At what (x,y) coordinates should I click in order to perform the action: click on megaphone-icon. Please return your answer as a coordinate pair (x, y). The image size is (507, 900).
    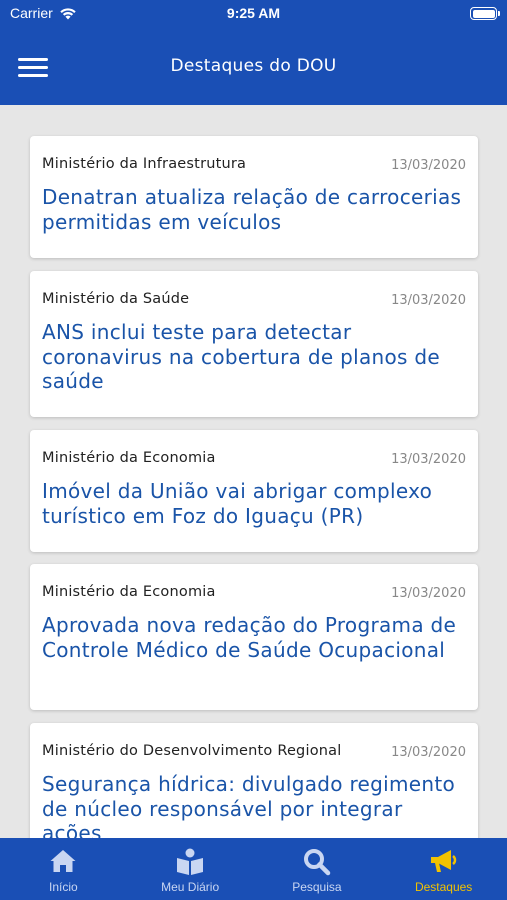
    Looking at the image, I should click on (443, 861).